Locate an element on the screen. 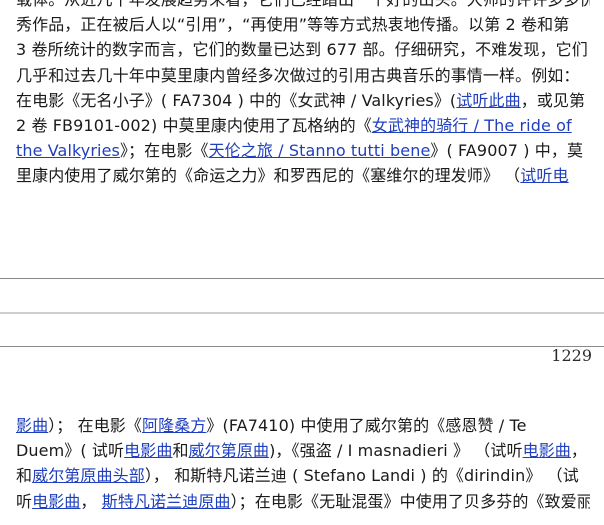  audio-link: 威尔第原曲头部 is located at coordinates (88, 475).